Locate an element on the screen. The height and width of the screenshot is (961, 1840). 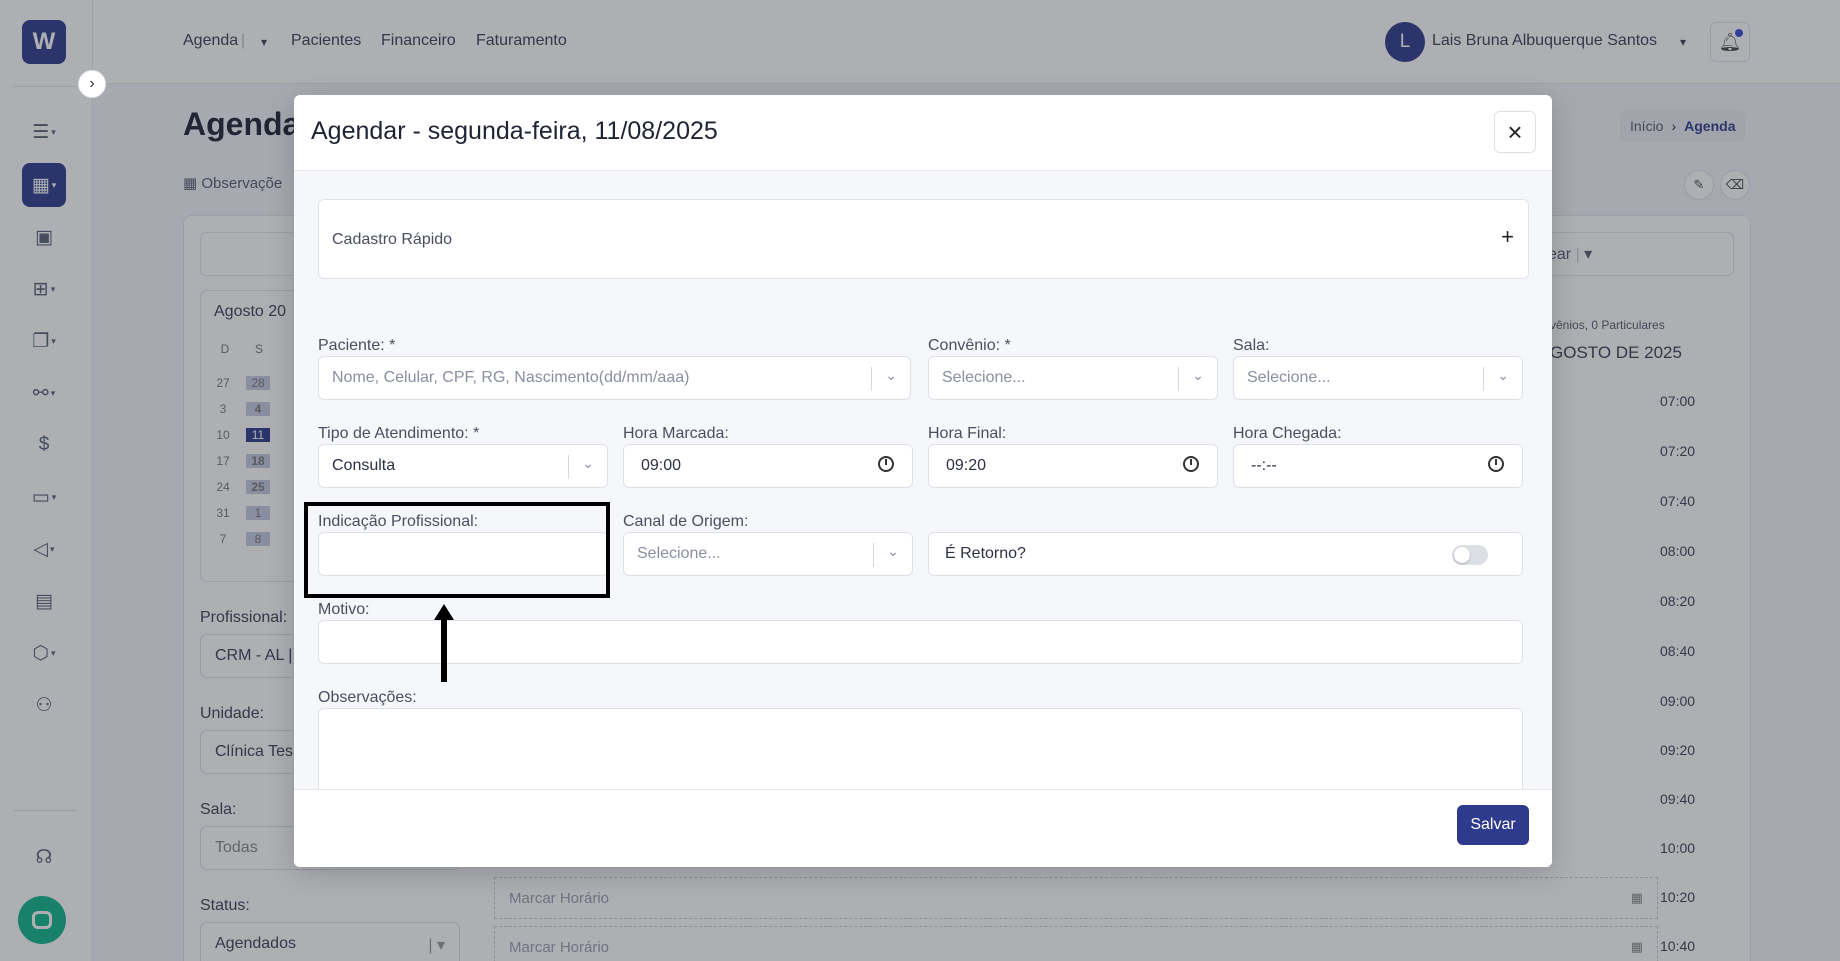
plus-icon: + is located at coordinates (1507, 237).